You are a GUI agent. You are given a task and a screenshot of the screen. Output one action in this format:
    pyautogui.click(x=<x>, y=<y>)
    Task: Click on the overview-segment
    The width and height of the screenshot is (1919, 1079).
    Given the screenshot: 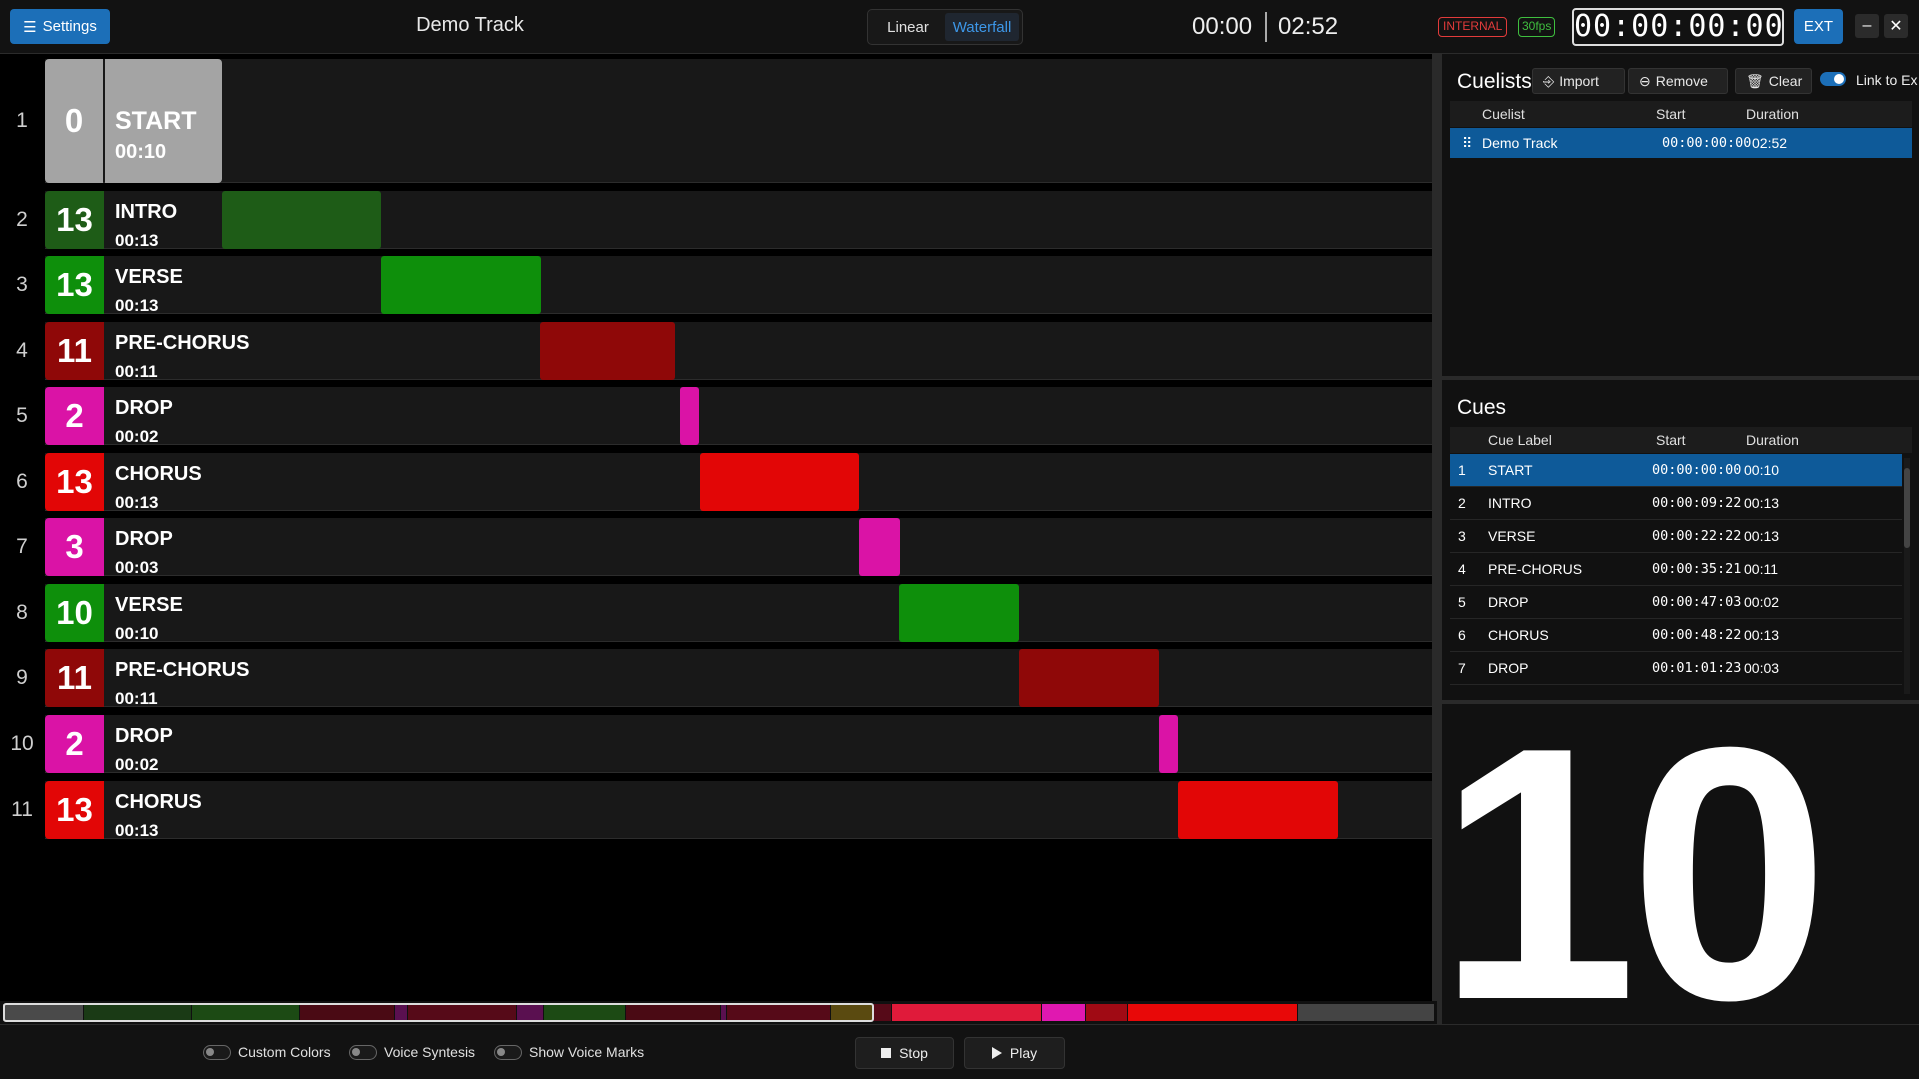 What is the action you would take?
    pyautogui.click(x=882, y=1012)
    